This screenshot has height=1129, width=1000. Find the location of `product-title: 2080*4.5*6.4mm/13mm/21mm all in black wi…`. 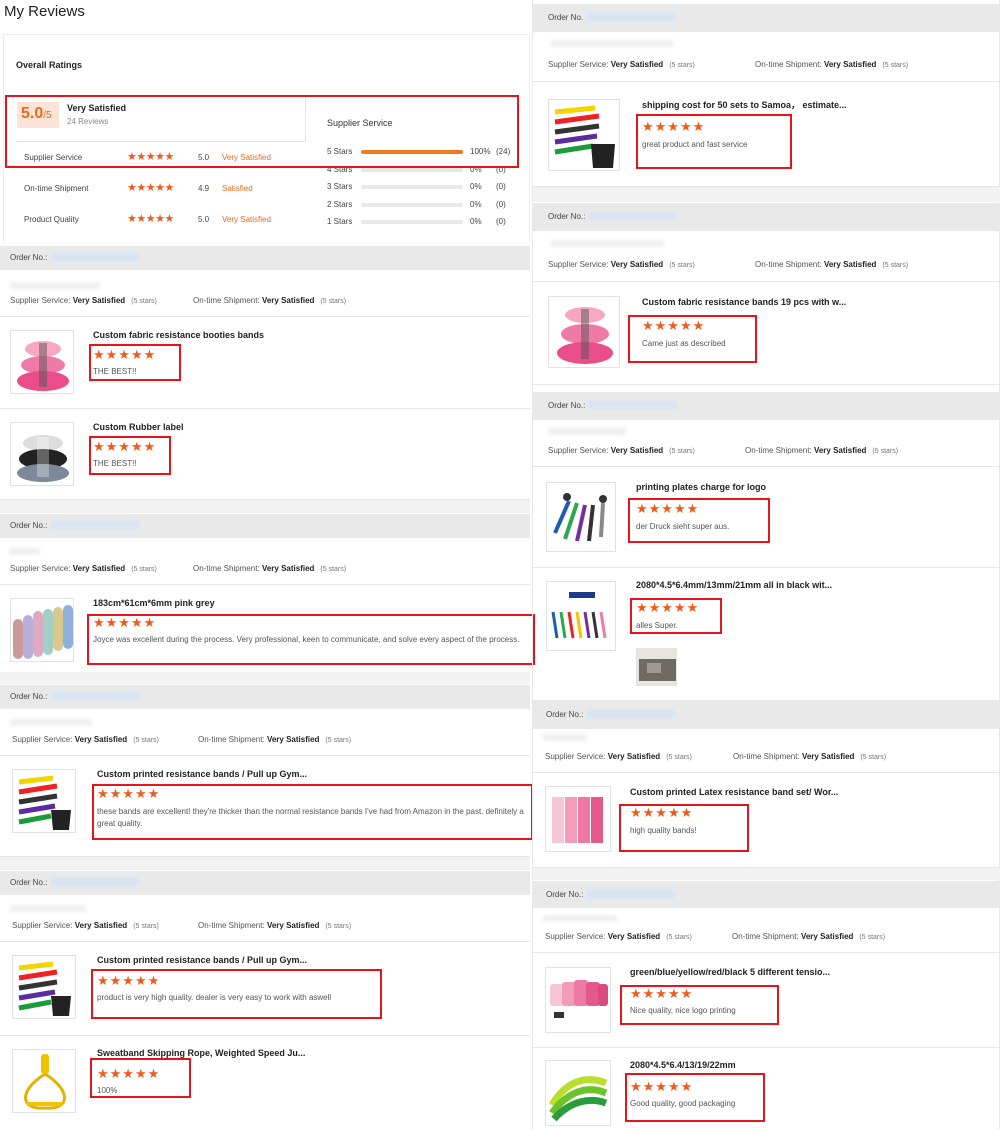

product-title: 2080*4.5*6.4mm/13mm/21mm all in black wi… is located at coordinates (734, 585).